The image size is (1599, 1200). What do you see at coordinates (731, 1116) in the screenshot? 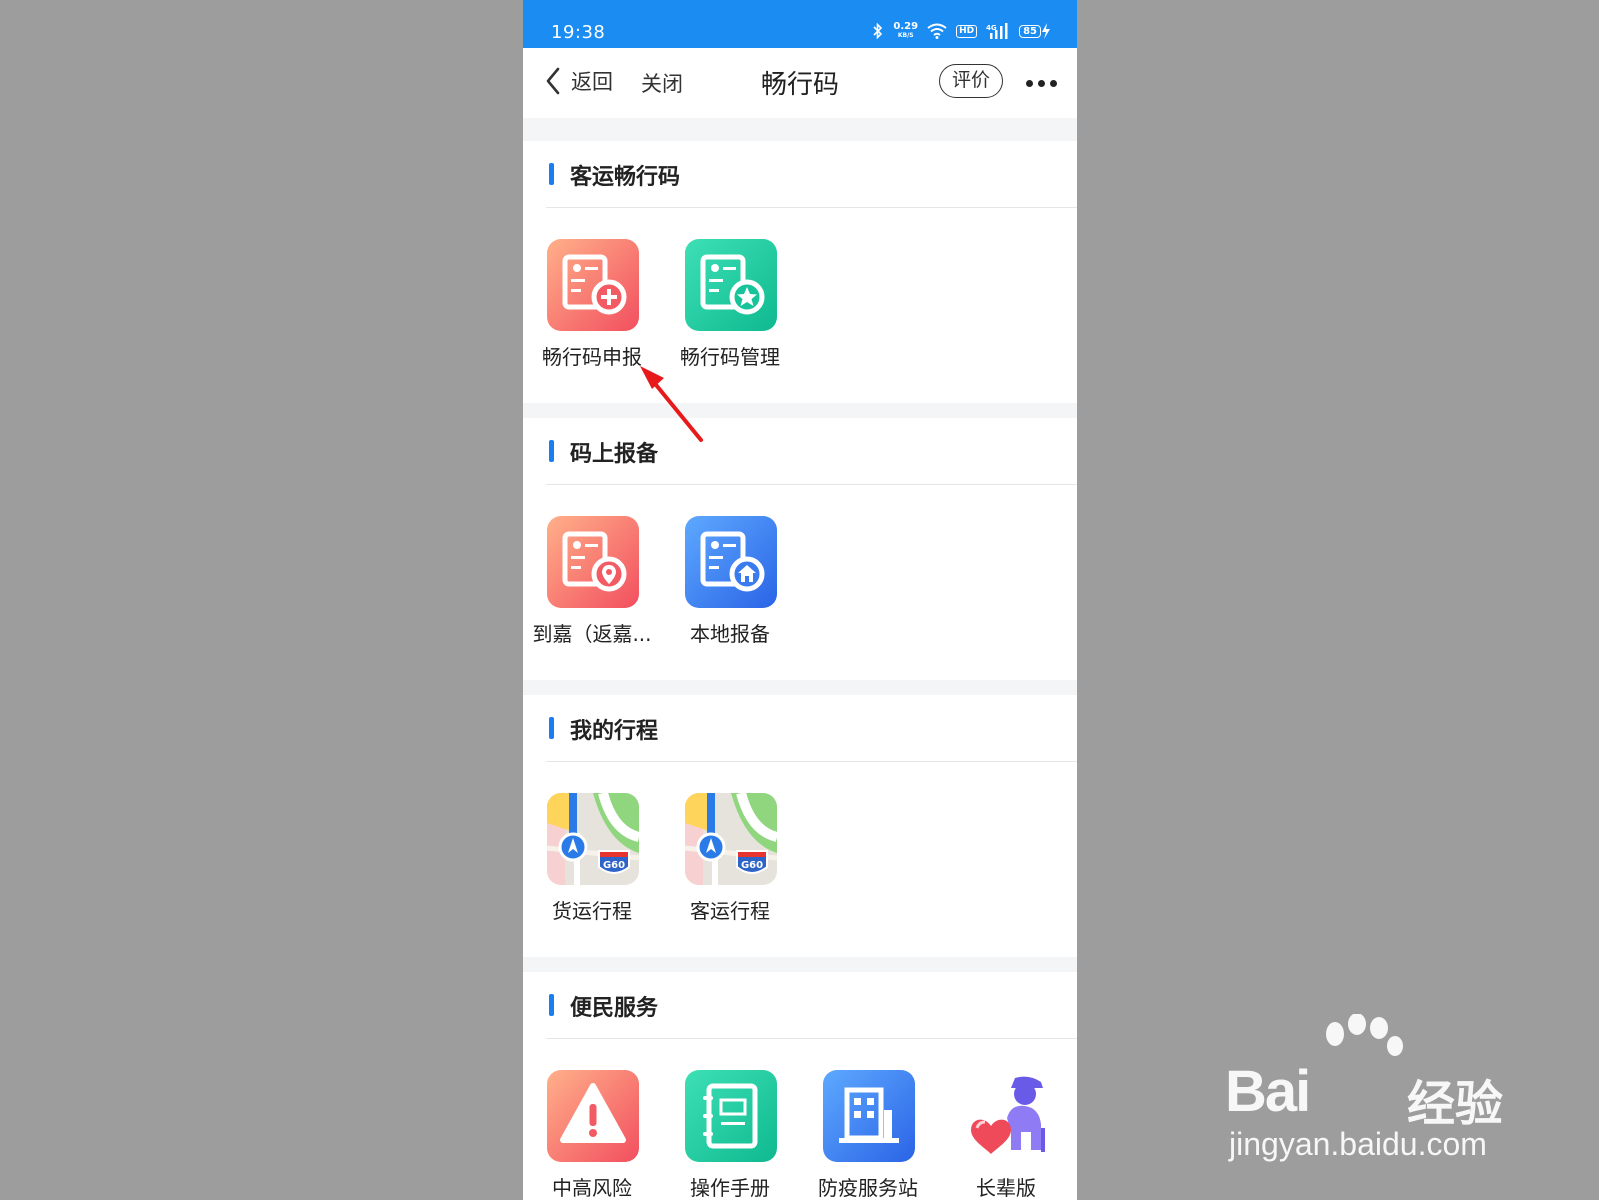
I see `manual-book-icon` at bounding box center [731, 1116].